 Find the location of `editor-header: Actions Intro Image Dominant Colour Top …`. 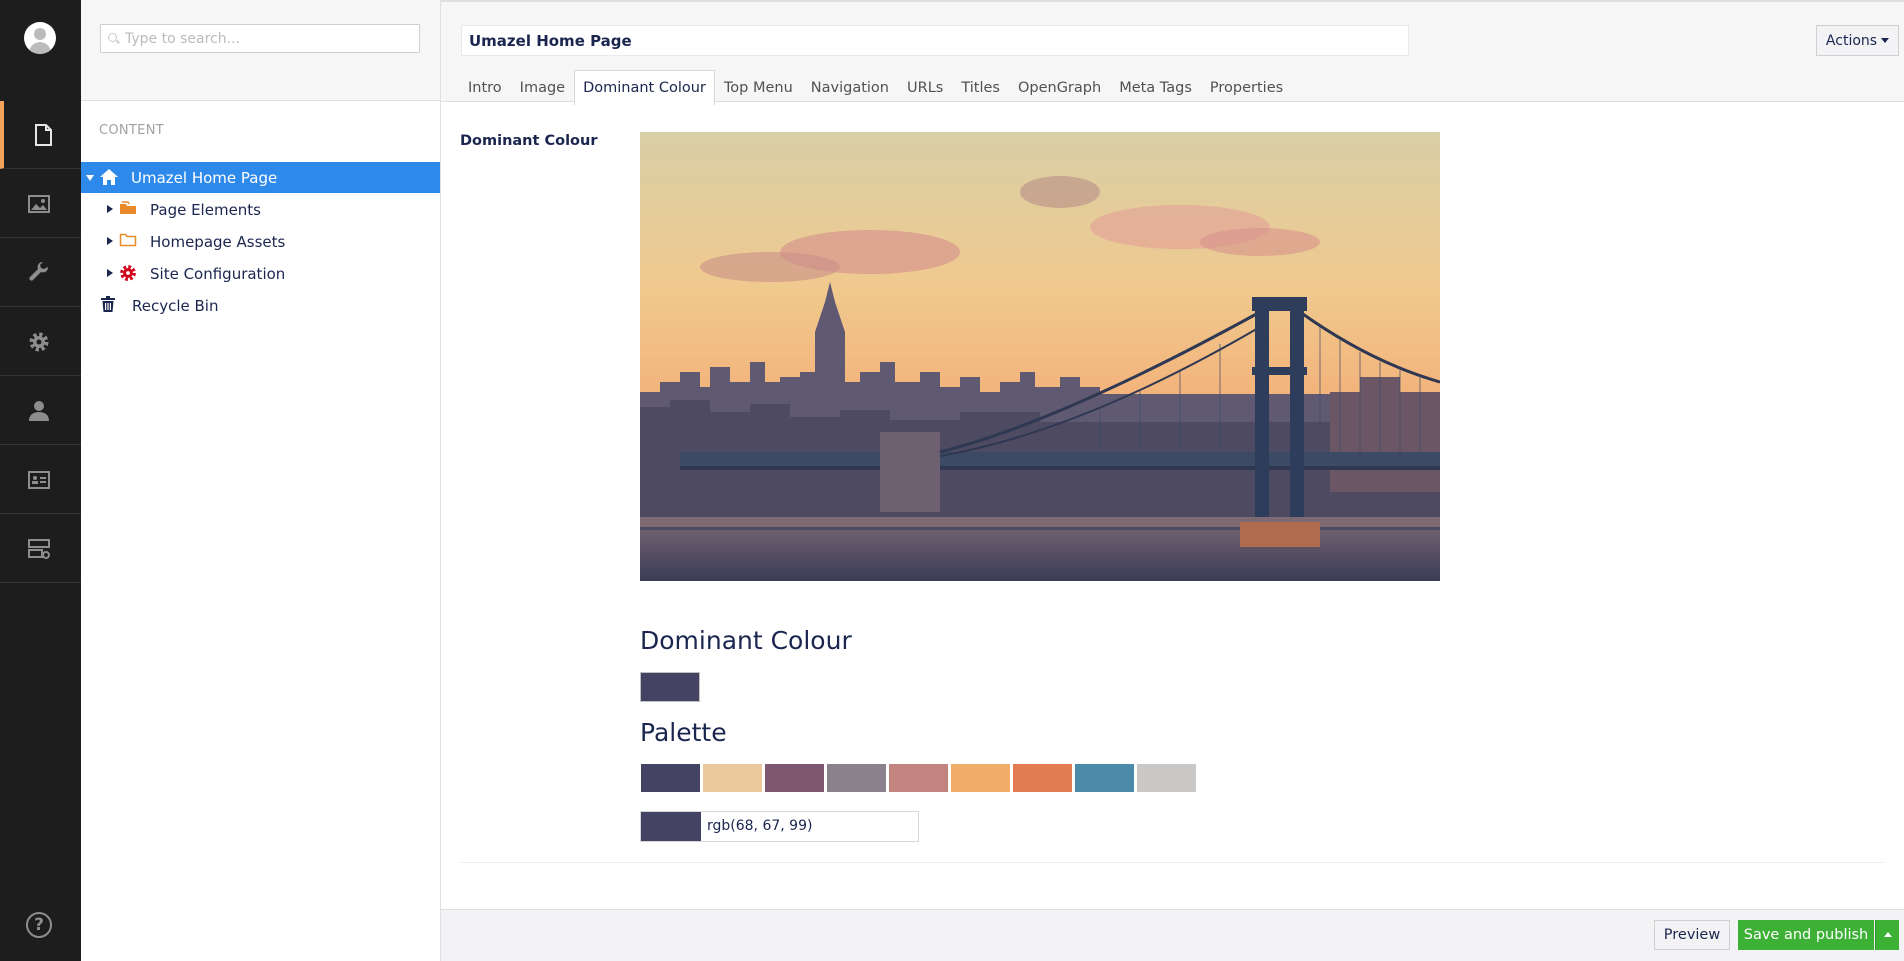

editor-header: Actions Intro Image Dominant Colour Top … is located at coordinates (1172, 52).